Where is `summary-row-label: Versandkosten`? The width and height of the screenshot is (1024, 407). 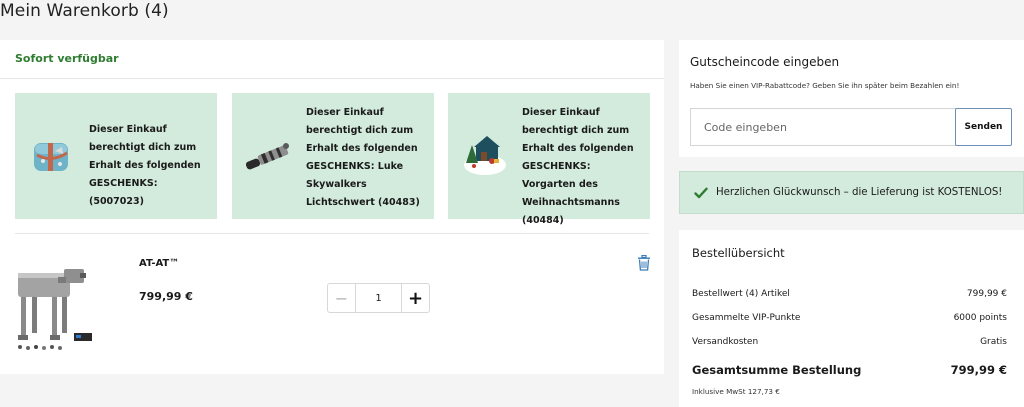 summary-row-label: Versandkosten is located at coordinates (725, 342).